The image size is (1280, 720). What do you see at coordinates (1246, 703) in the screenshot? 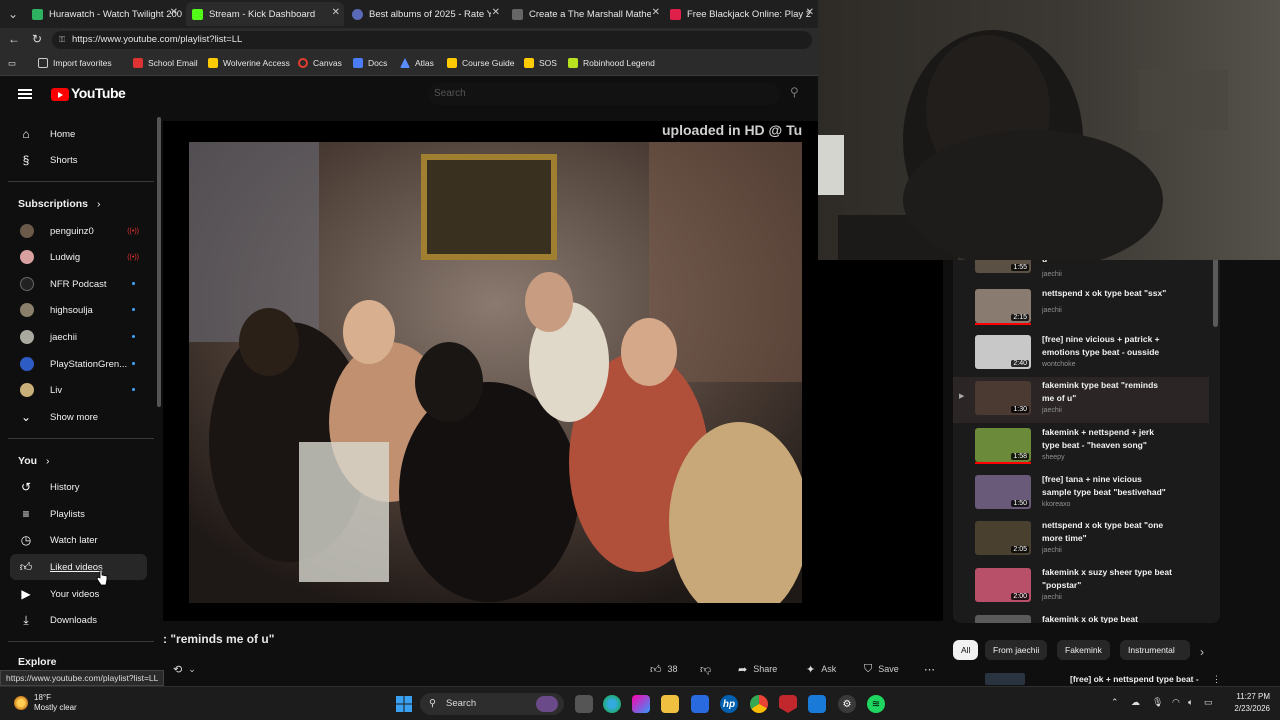
I see `taskbar-clock: 11:27 PM 2/23/2026` at bounding box center [1246, 703].